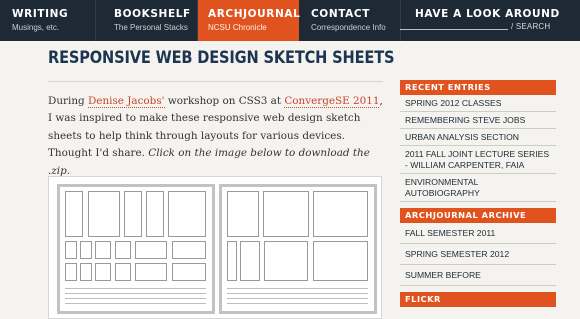 The height and width of the screenshot is (319, 580). I want to click on nav-item-archjournal: ARCHJOURNAL NCSU Chronicle, so click(249, 20).